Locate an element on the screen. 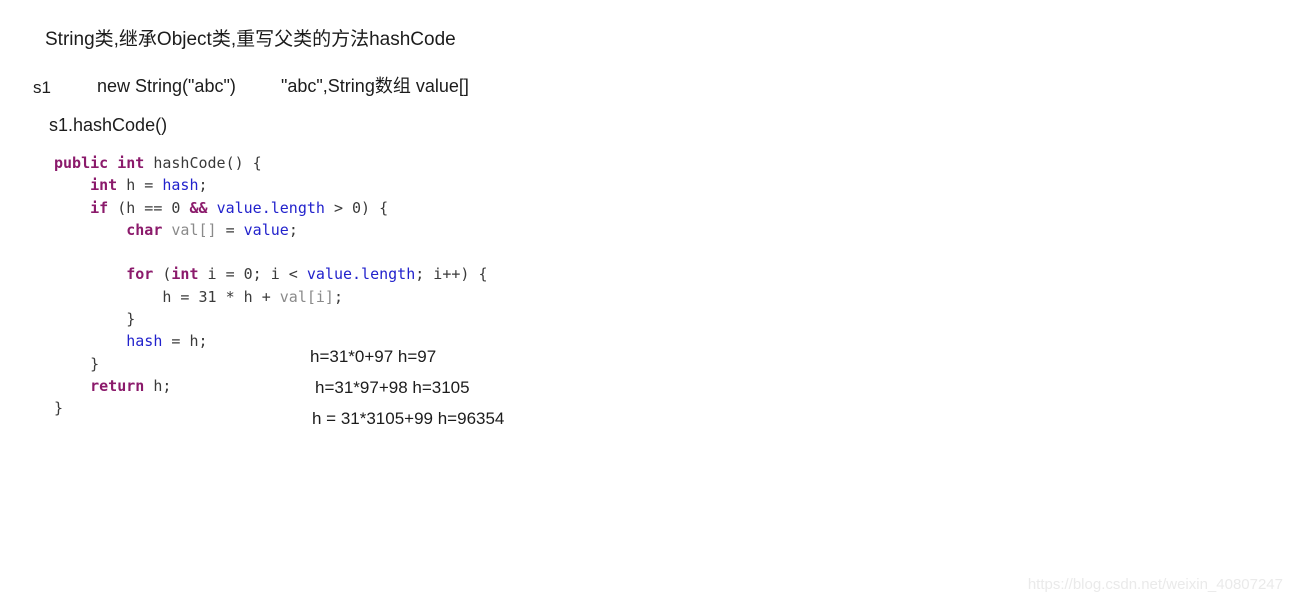  code-line: } is located at coordinates (271, 319).